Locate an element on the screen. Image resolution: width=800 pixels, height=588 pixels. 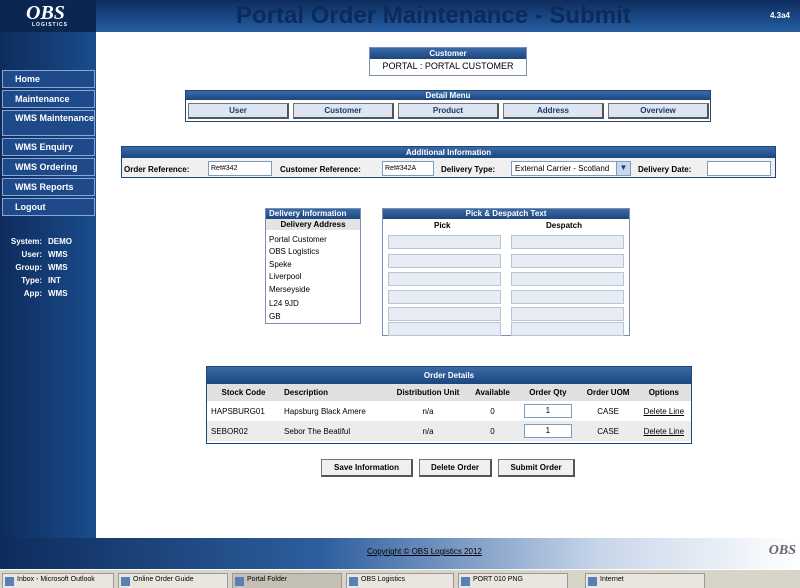
column-header: Description is located at coordinates (334, 392).